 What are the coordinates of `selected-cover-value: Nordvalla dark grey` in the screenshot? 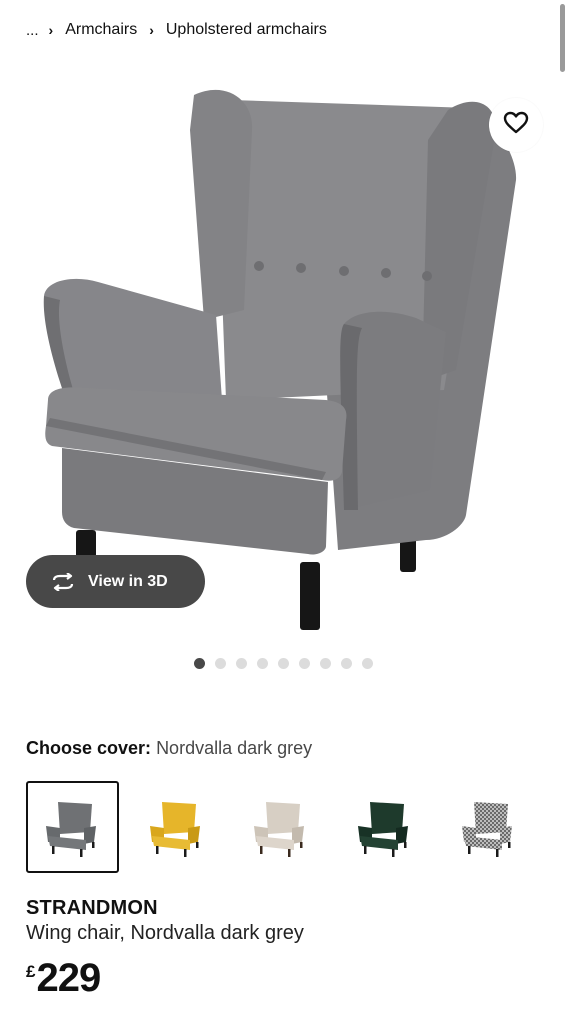 It's located at (234, 748).